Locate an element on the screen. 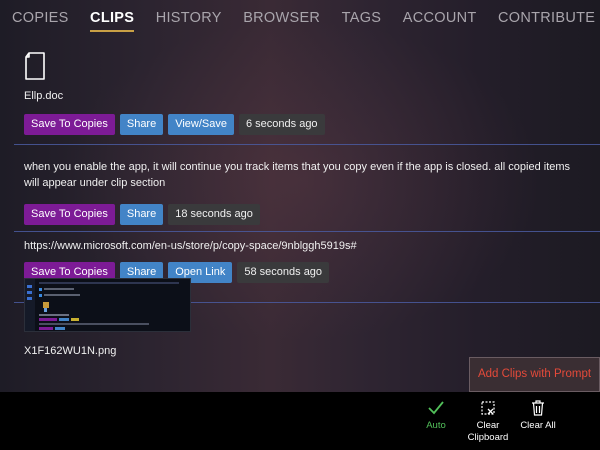  tab-account: ACCOUNT is located at coordinates (440, 21).